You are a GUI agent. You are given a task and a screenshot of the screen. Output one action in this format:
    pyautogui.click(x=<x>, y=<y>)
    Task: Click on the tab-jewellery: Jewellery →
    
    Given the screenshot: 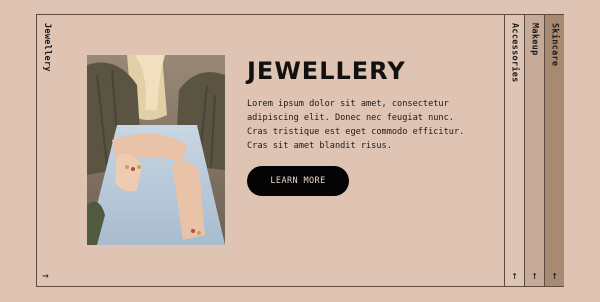 What is the action you would take?
    pyautogui.click(x=47, y=150)
    